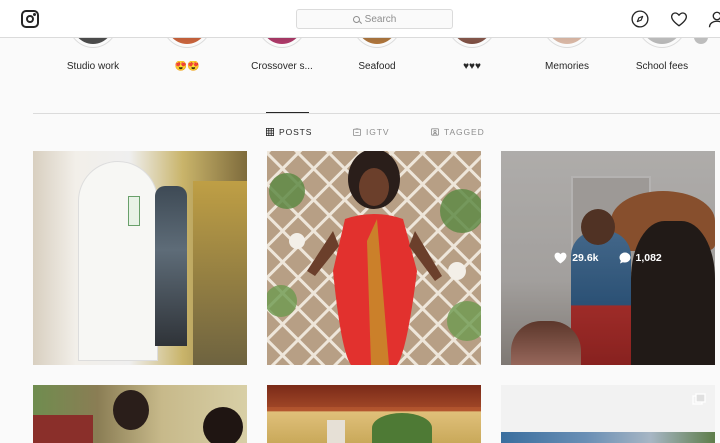 The width and height of the screenshot is (720, 443). I want to click on highlight-label: Memories, so click(567, 66).